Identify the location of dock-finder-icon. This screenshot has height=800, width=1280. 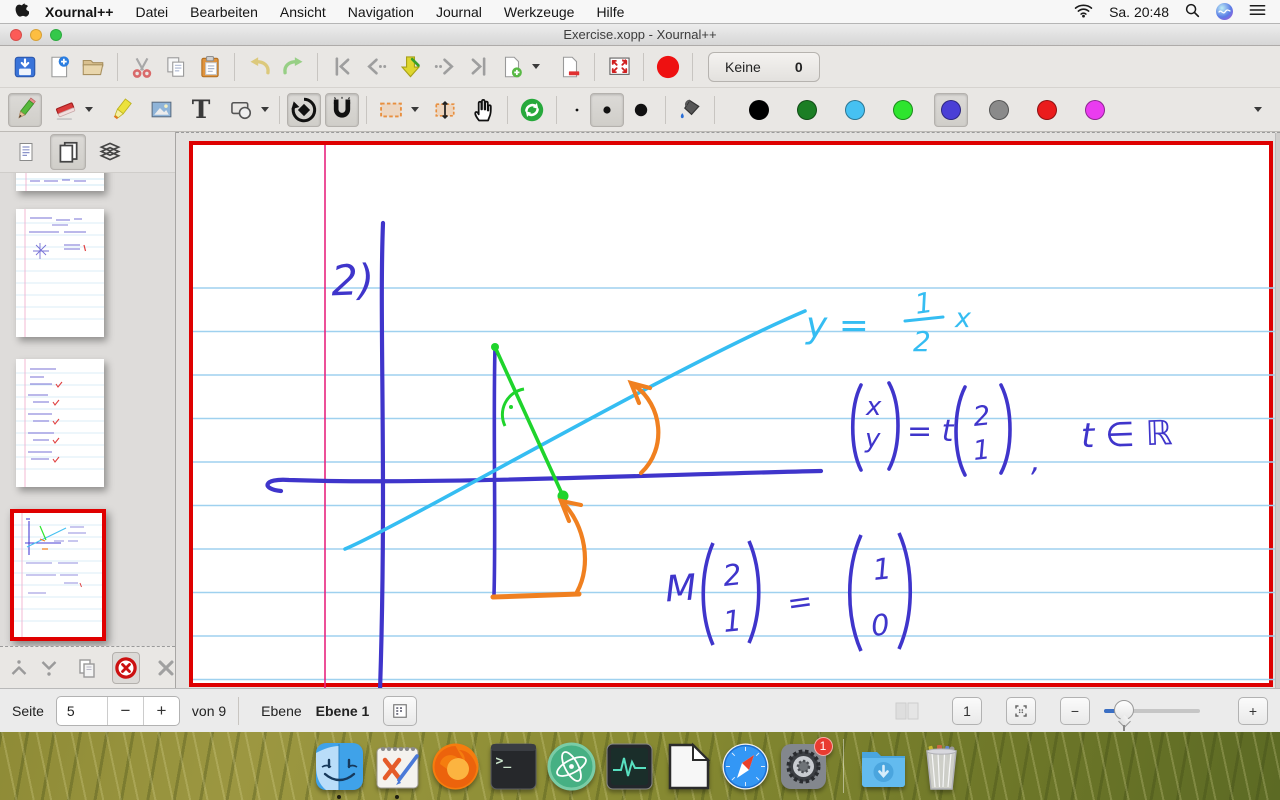
(339, 770).